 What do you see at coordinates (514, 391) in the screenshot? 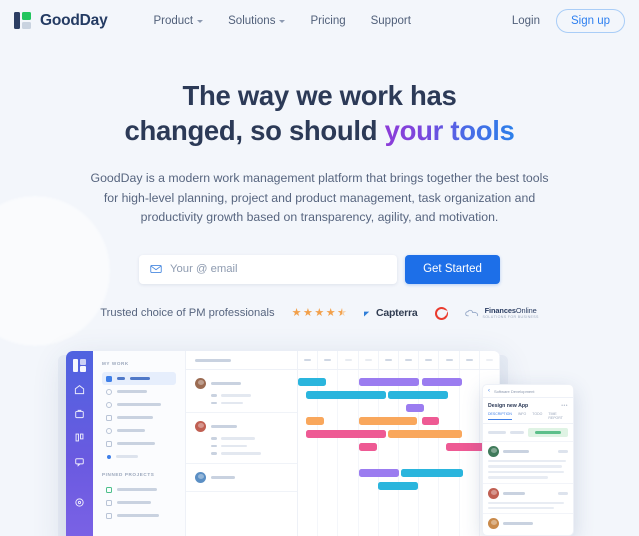
I see `detail-card-breadcrumb: Software Development` at bounding box center [514, 391].